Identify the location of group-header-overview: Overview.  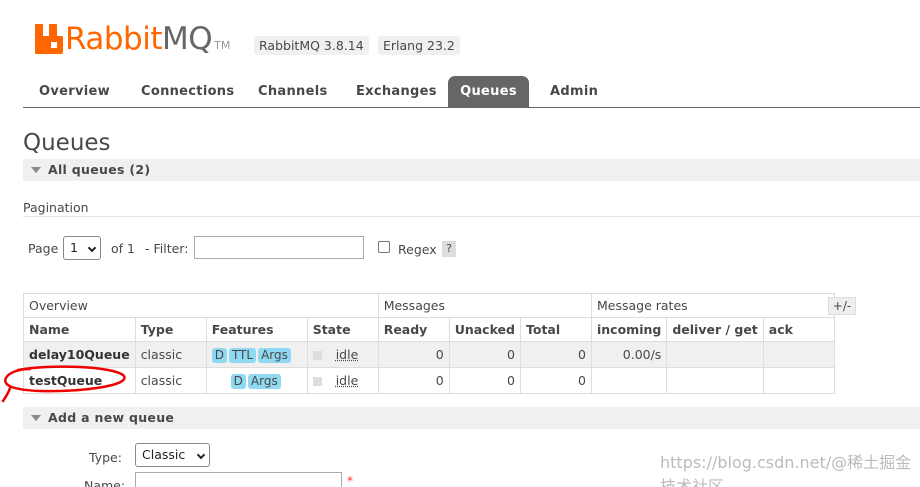
(201, 305).